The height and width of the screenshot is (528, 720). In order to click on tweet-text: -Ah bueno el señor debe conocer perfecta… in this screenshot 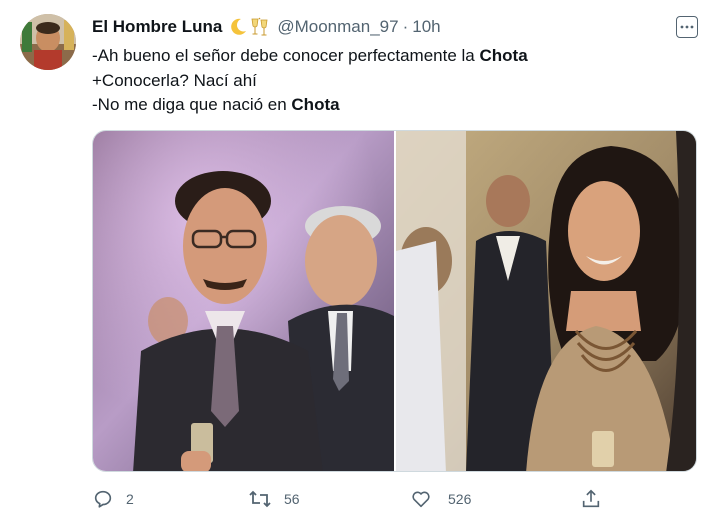, I will do `click(392, 81)`.